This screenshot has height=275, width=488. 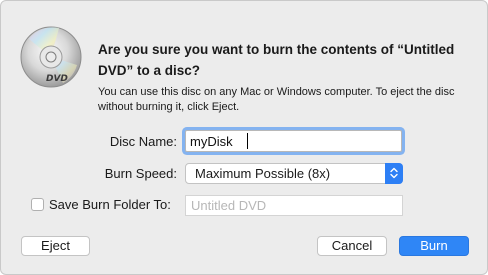 What do you see at coordinates (143, 141) in the screenshot?
I see `disc-name-label: Disc Name:` at bounding box center [143, 141].